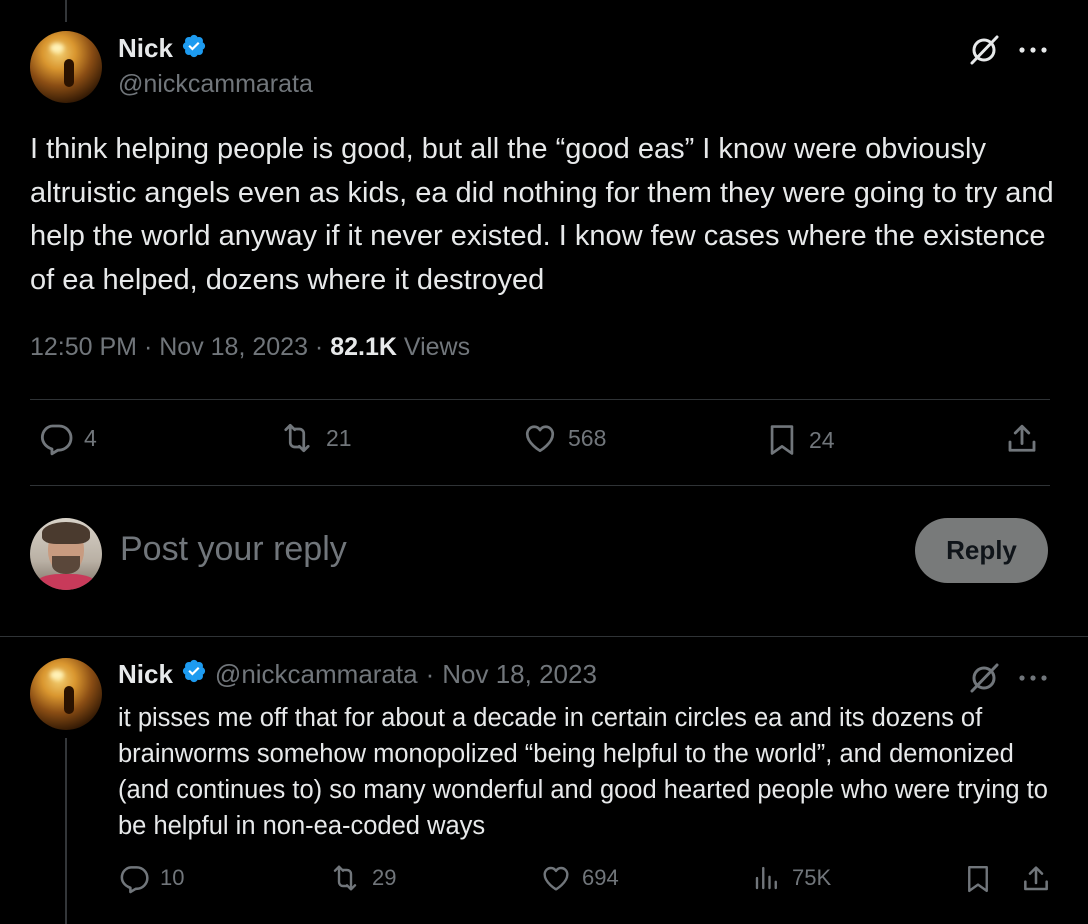 The height and width of the screenshot is (924, 1088). What do you see at coordinates (66, 67) in the screenshot?
I see `author-avatar` at bounding box center [66, 67].